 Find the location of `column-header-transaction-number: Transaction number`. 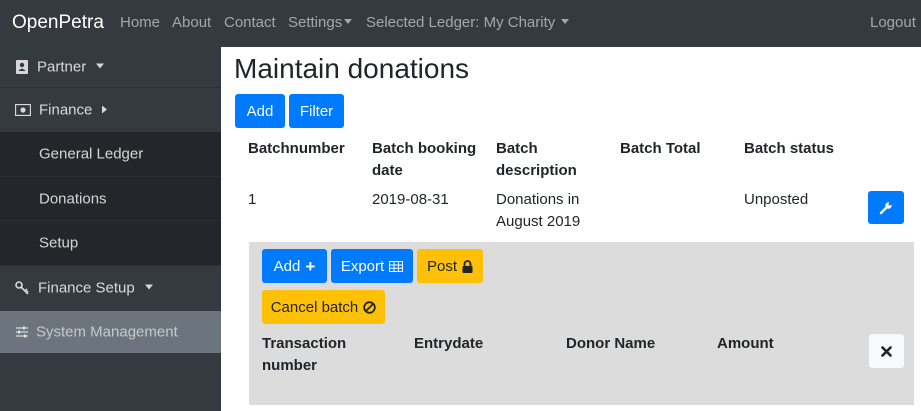

column-header-transaction-number: Transaction number is located at coordinates (304, 354).